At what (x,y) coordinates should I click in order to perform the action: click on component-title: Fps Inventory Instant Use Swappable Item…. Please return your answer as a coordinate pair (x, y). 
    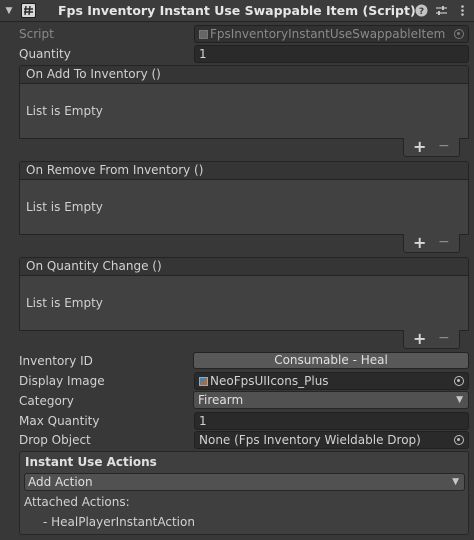
    Looking at the image, I should click on (237, 10).